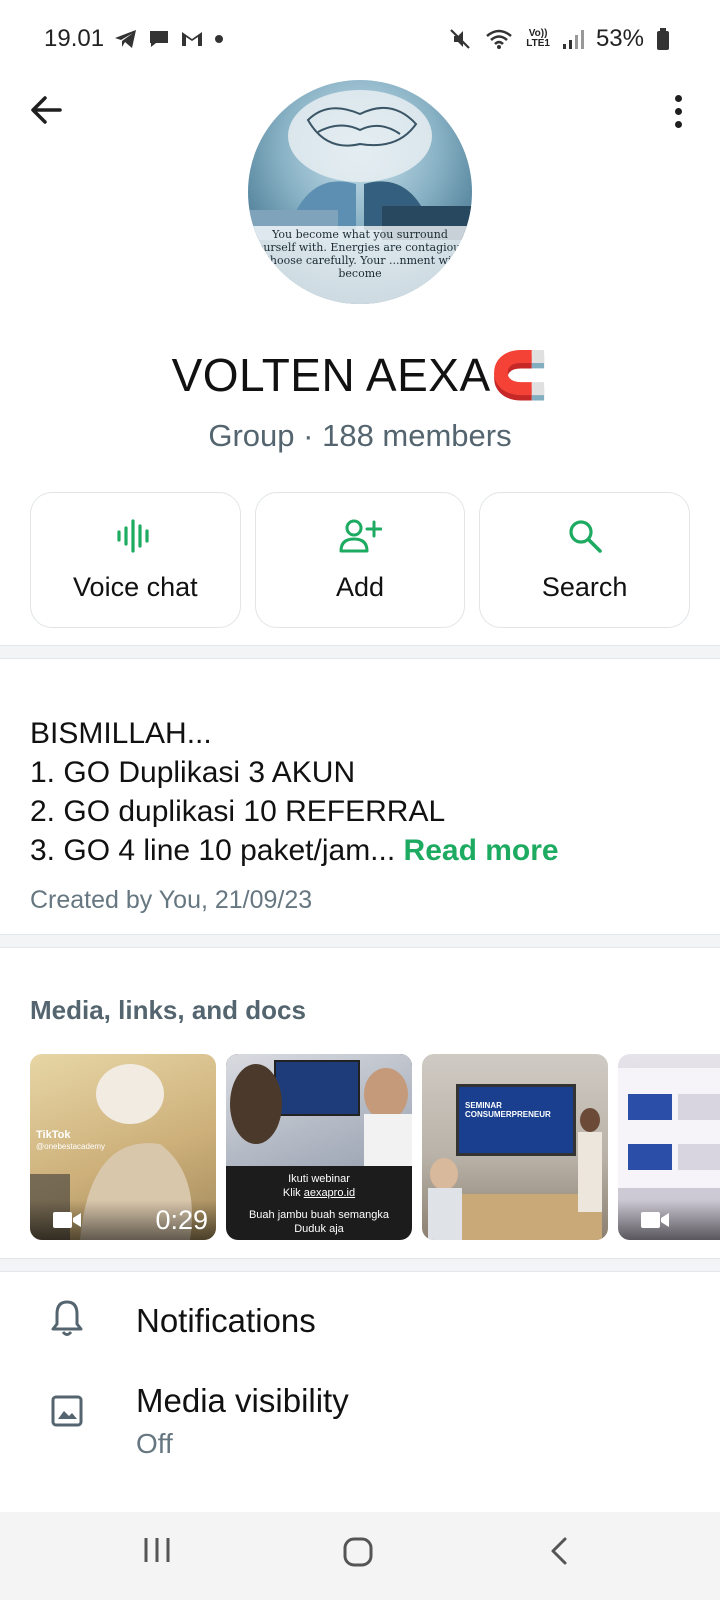 The width and height of the screenshot is (720, 1600). I want to click on tiktok-watermark: TikTok @onebestacademy, so click(70, 1141).